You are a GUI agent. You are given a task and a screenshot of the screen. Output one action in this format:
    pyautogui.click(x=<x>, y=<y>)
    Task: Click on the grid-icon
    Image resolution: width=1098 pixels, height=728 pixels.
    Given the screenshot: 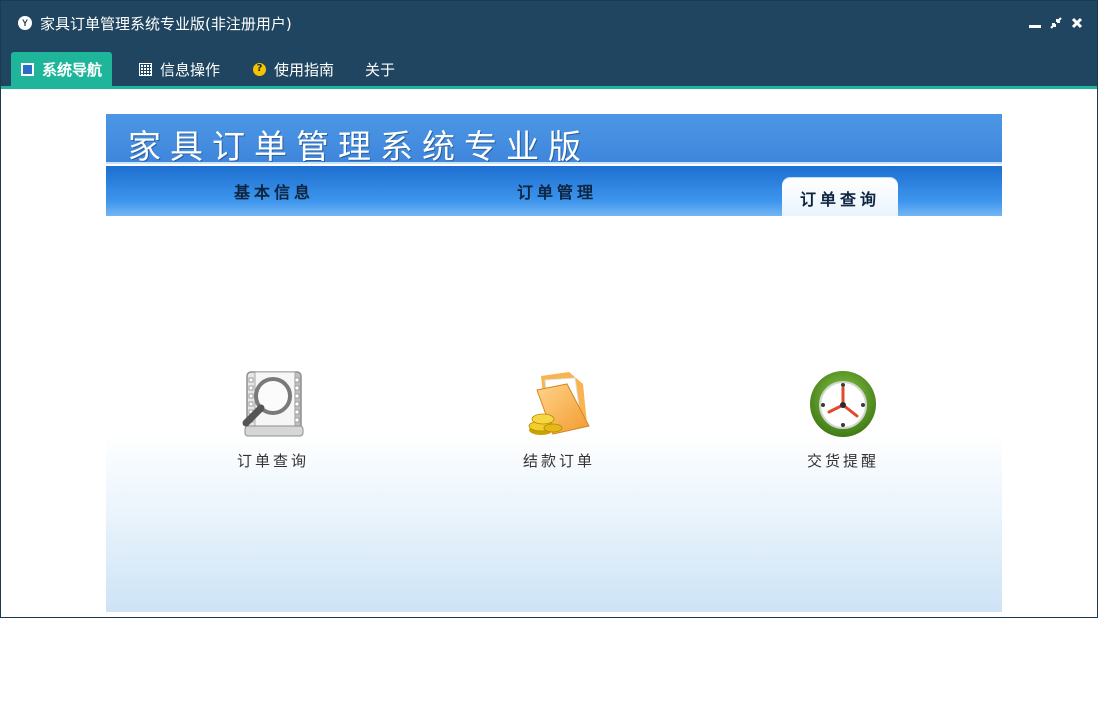 What is the action you would take?
    pyautogui.click(x=145, y=69)
    